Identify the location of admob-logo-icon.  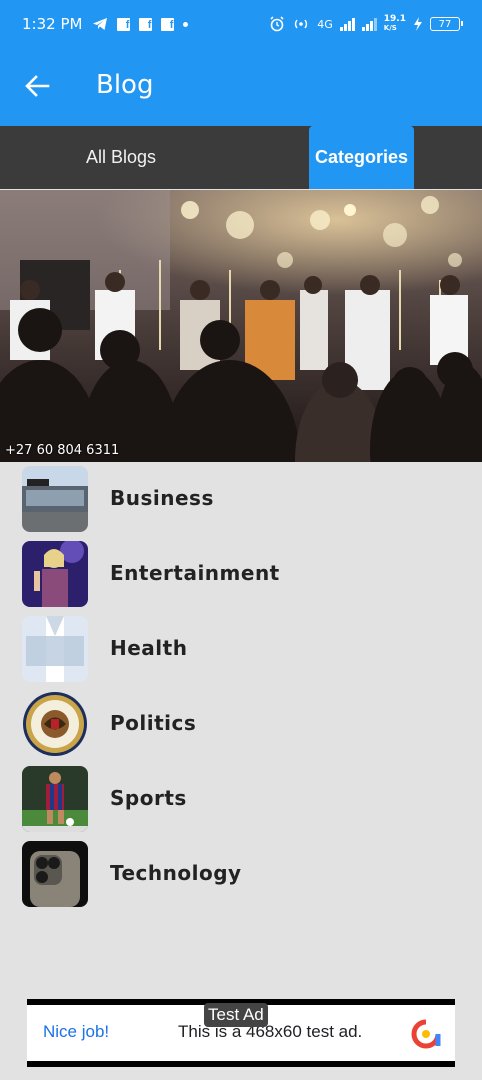
(426, 1034).